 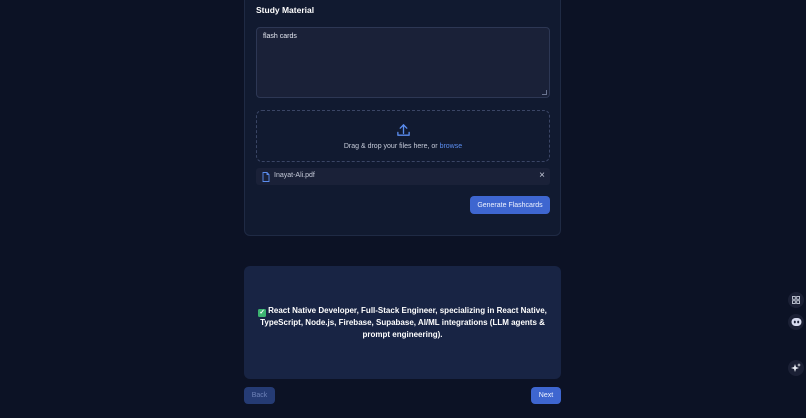 What do you see at coordinates (285, 10) in the screenshot?
I see `section-title: Study Material` at bounding box center [285, 10].